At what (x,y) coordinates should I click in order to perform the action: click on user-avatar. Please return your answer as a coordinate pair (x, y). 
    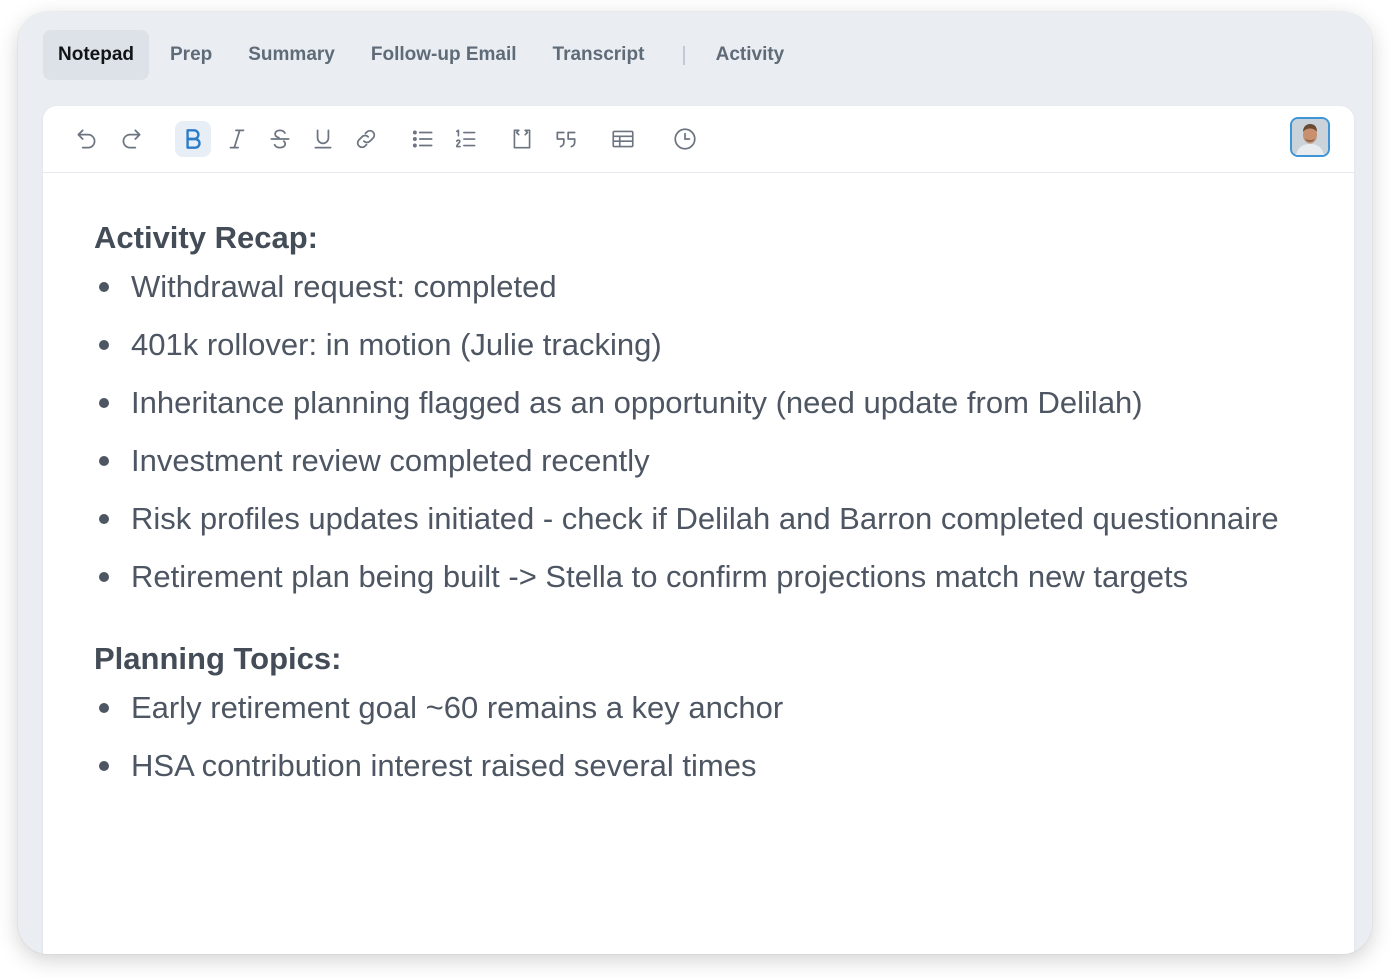
    Looking at the image, I should click on (1310, 137).